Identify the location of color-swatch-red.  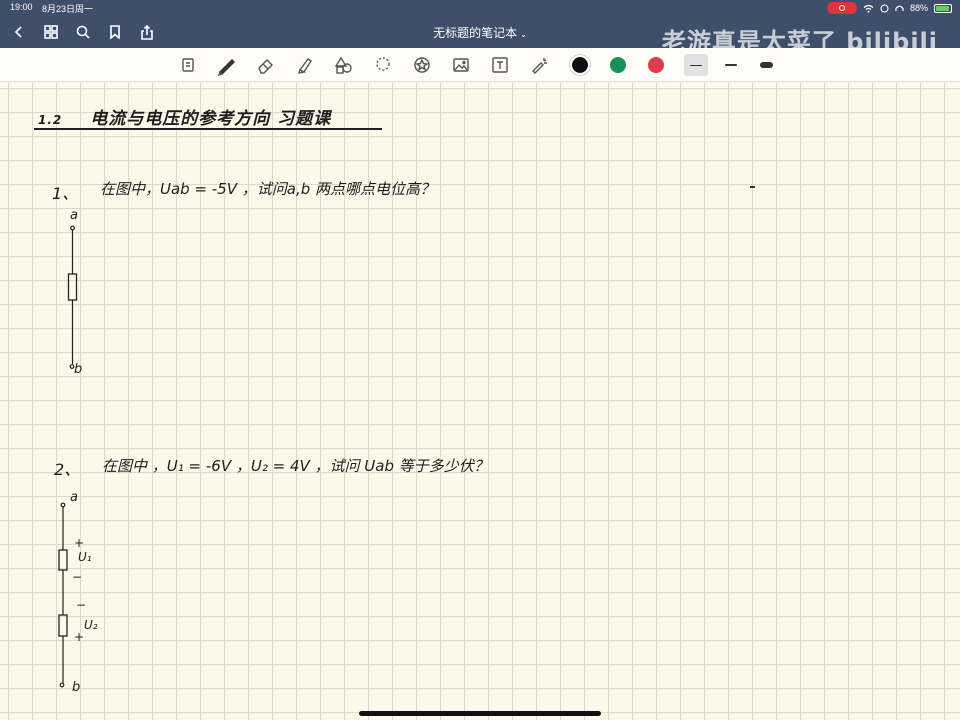
(656, 65).